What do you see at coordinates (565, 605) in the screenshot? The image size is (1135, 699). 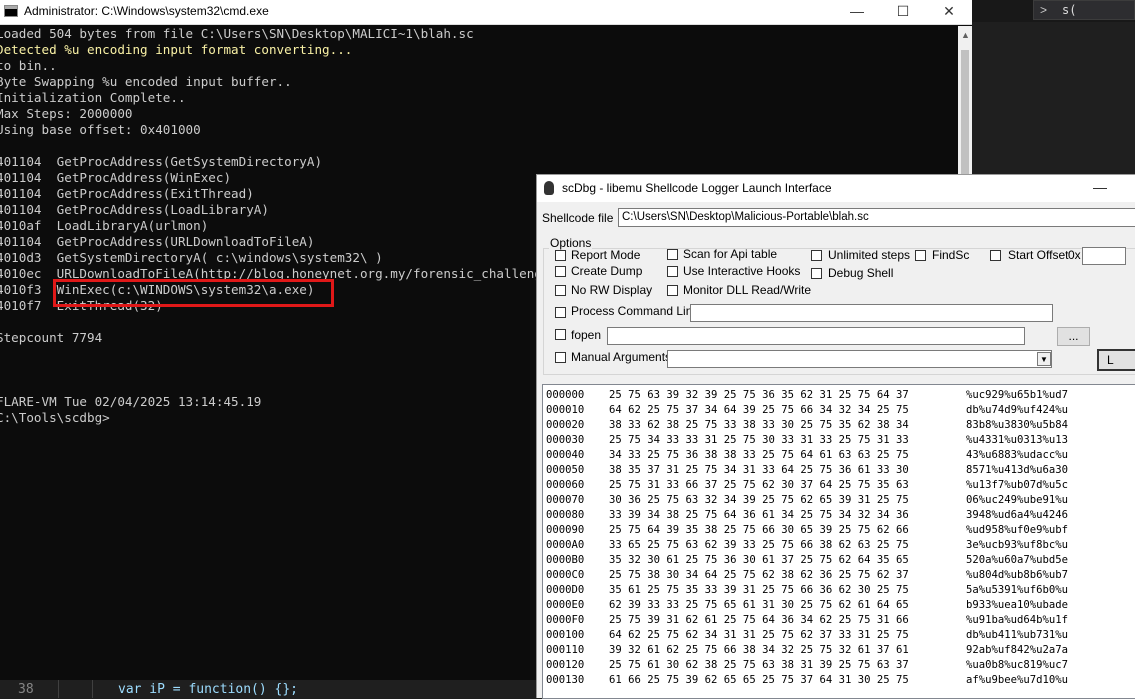 I see `hex-offset: 0000E0` at bounding box center [565, 605].